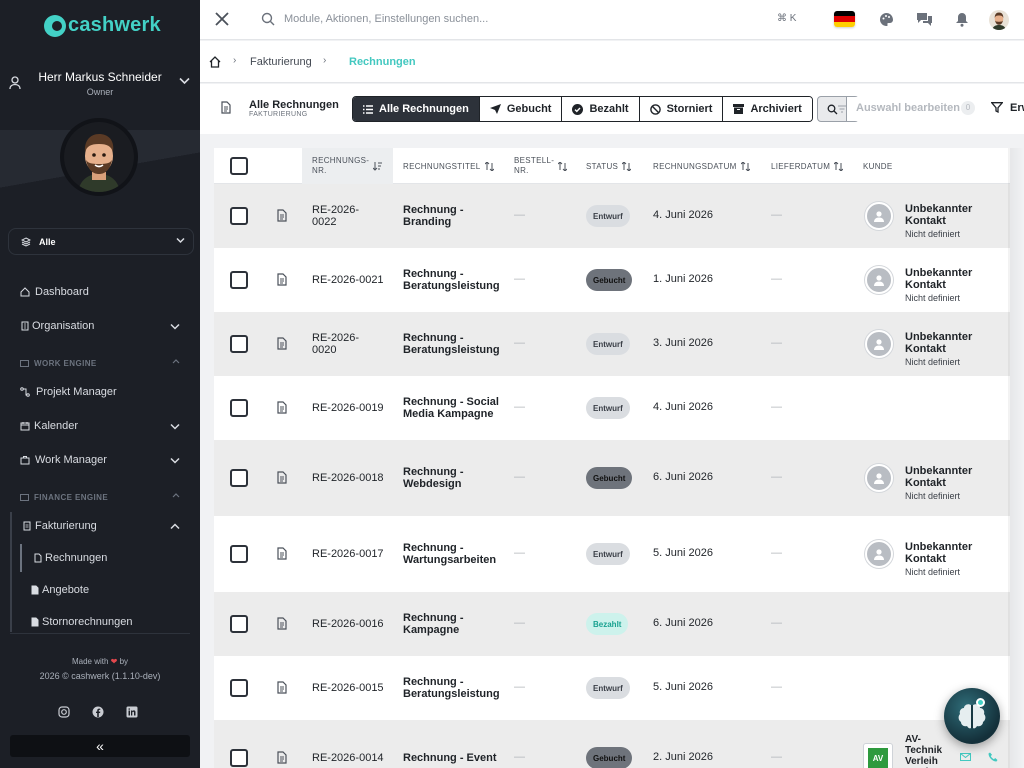  What do you see at coordinates (520, 109) in the screenshot?
I see `tab-gebucht: Gebucht` at bounding box center [520, 109].